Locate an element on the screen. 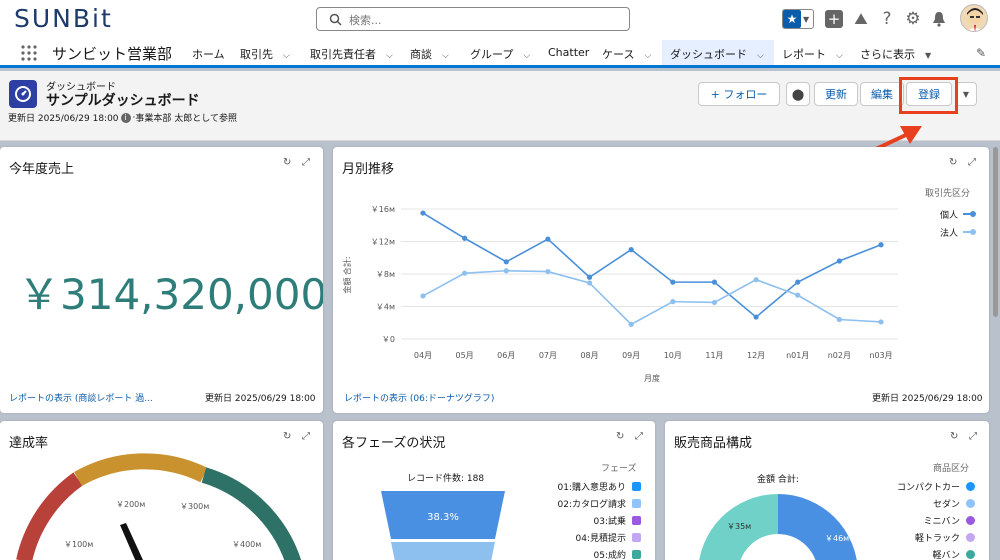 Image resolution: width=1000 pixels, height=560 pixels. help-icon: ? is located at coordinates (887, 19).